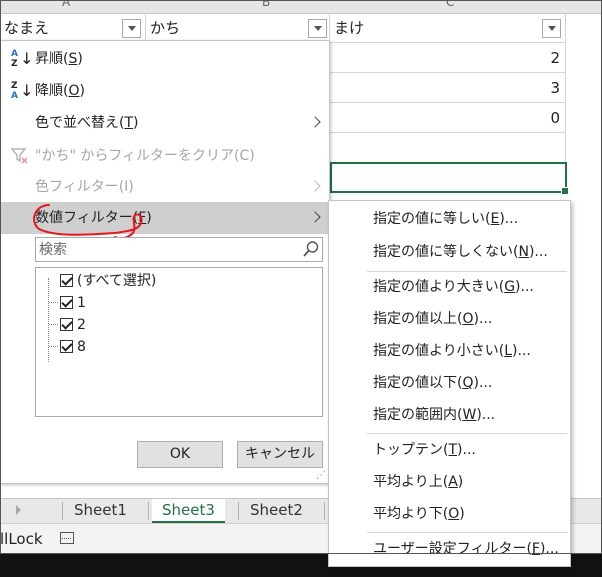 The image size is (602, 577). Describe the element at coordinates (18, 510) in the screenshot. I see `tab-scroll-right-icon` at that location.